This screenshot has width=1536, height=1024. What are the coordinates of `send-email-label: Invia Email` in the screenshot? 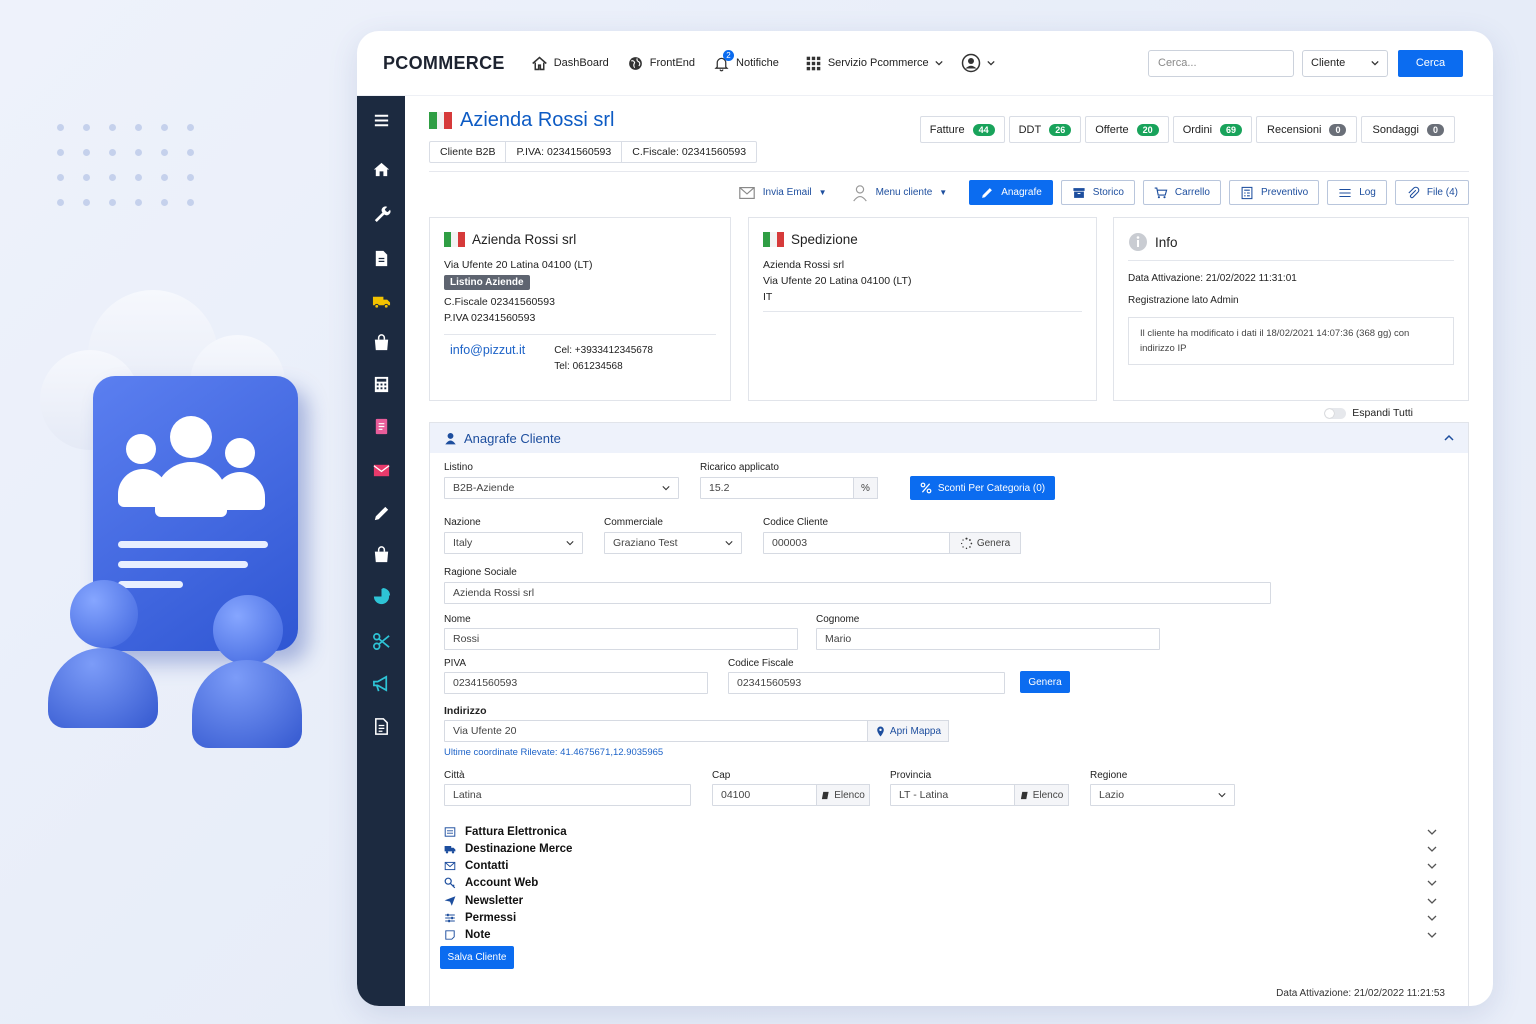 It's located at (787, 192).